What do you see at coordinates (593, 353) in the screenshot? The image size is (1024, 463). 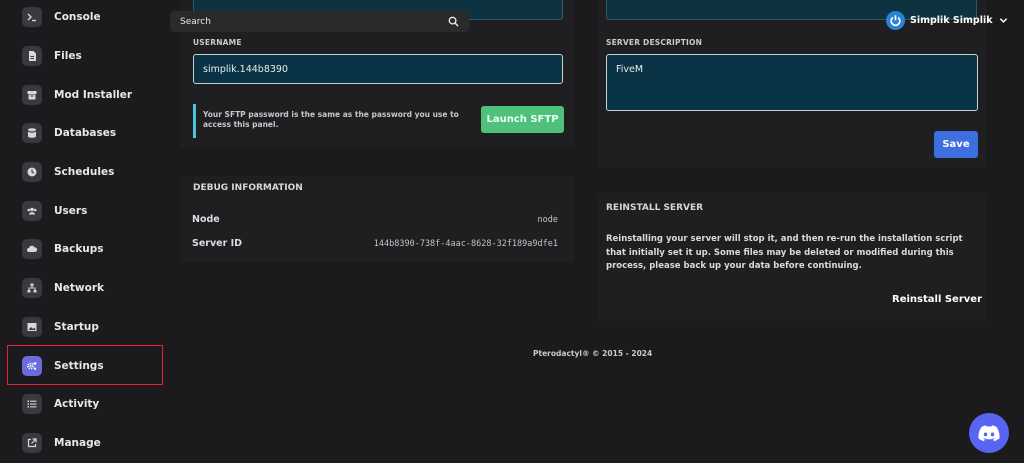 I see `footer-copyright: Pterodactyl® © 2015 - 2024` at bounding box center [593, 353].